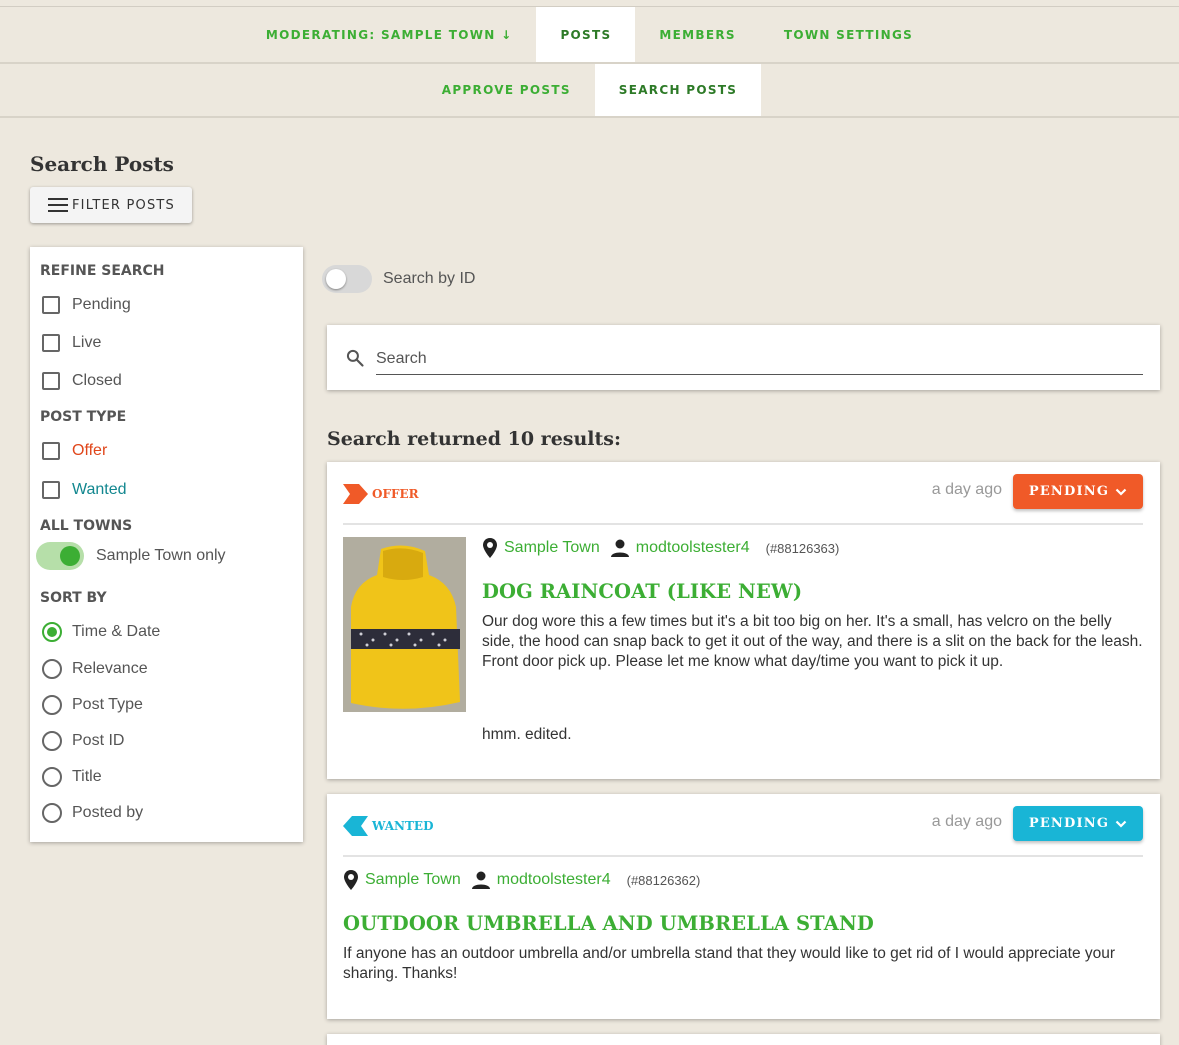  I want to click on nav-posts: POSTS, so click(586, 34).